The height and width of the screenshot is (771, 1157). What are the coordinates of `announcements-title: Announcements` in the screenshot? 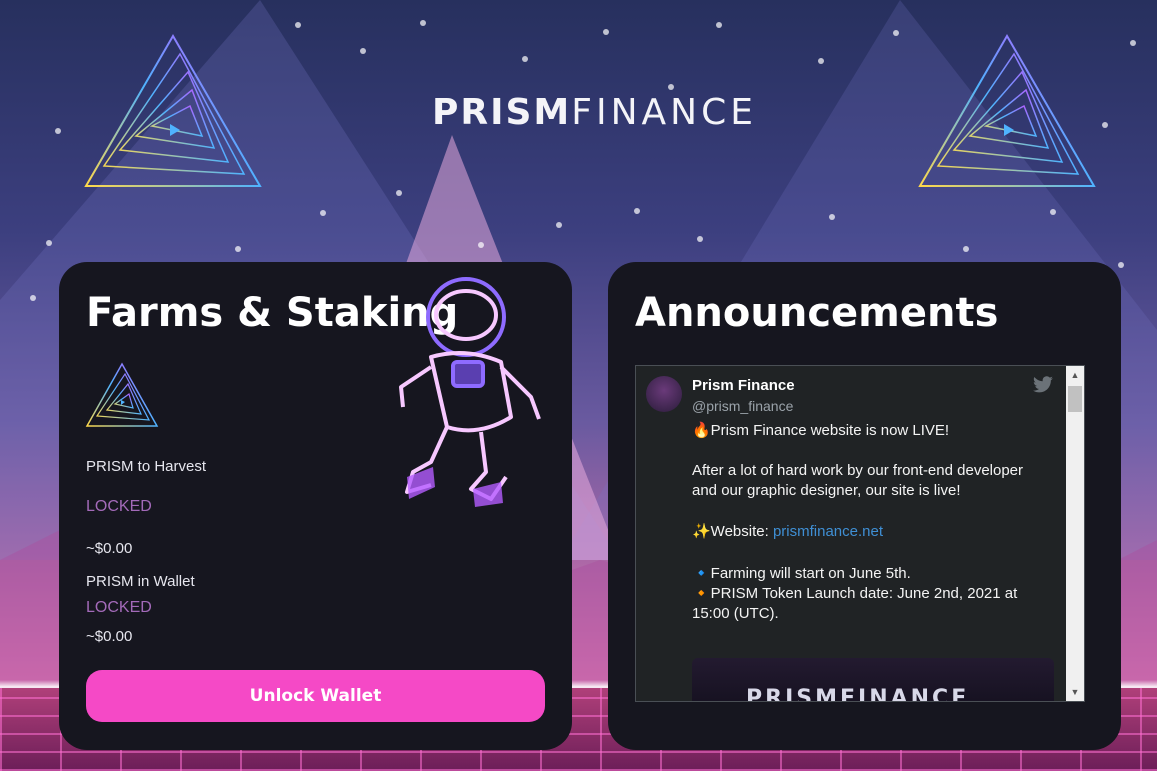 It's located at (817, 313).